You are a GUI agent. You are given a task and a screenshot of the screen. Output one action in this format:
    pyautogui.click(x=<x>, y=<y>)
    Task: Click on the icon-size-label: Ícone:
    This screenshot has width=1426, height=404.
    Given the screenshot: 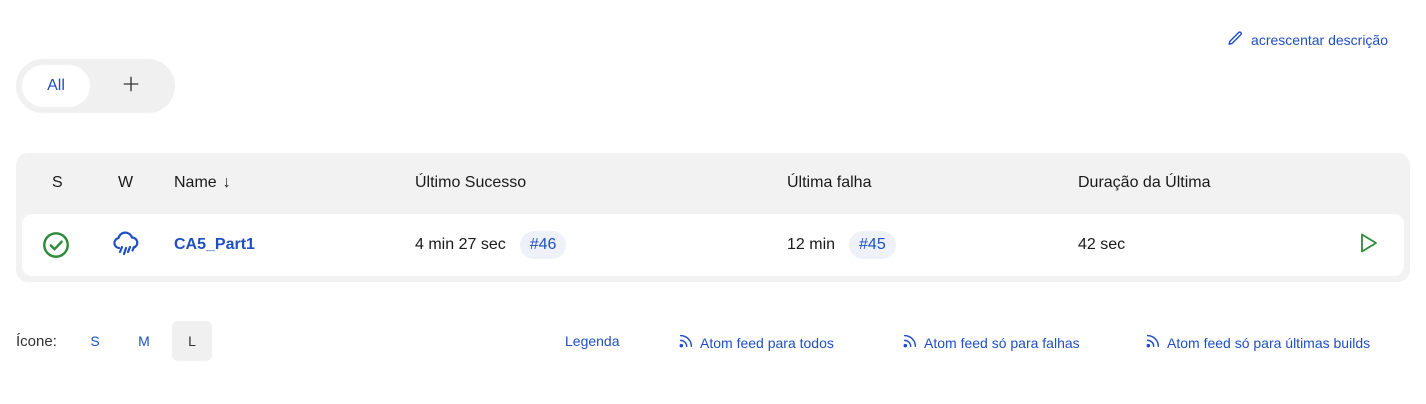 What is the action you would take?
    pyautogui.click(x=36, y=341)
    